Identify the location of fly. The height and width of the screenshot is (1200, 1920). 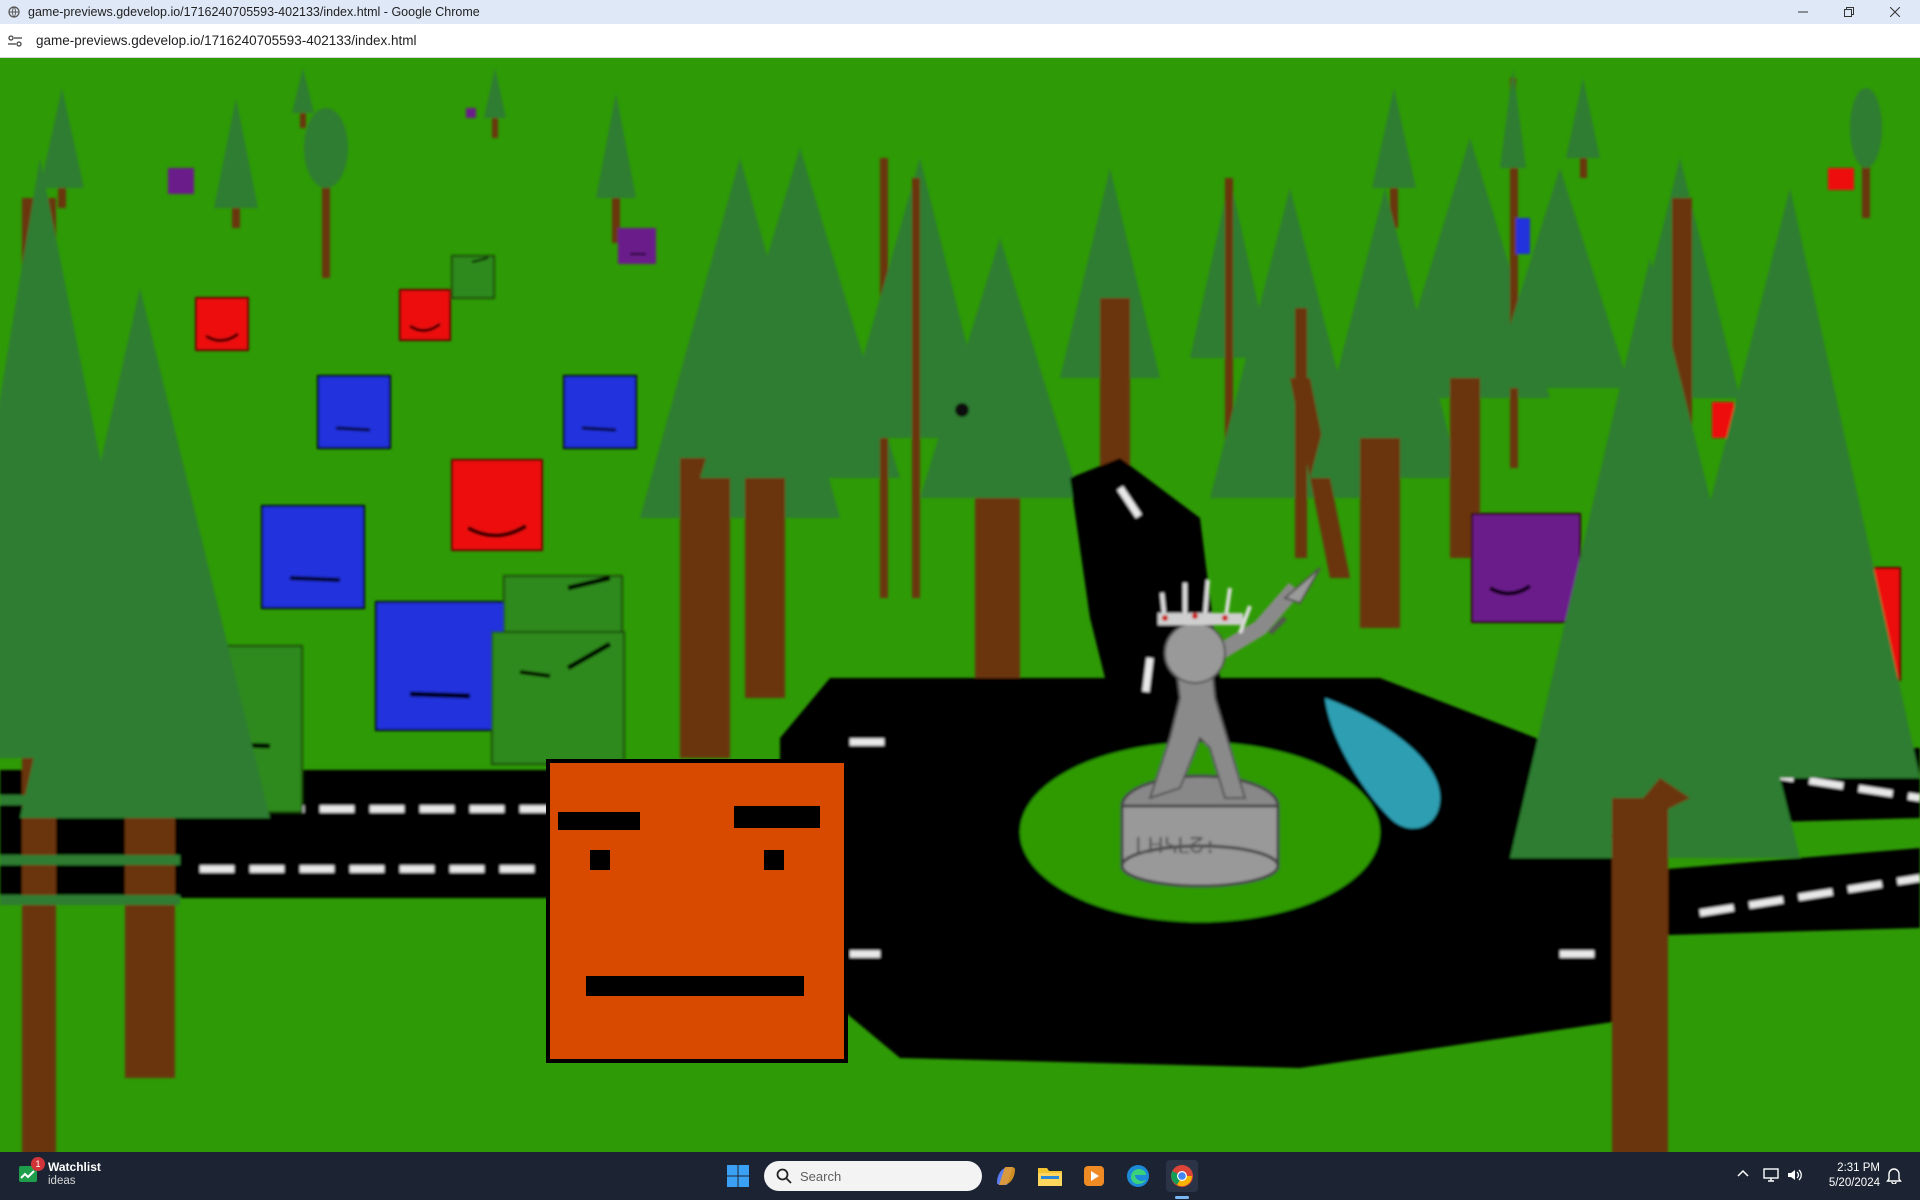
(962, 410).